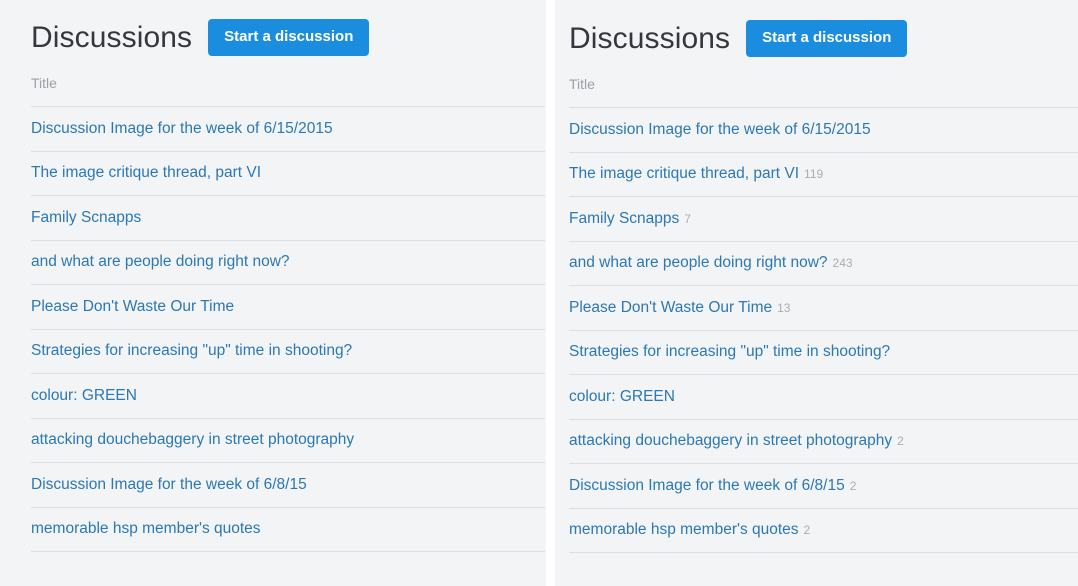 The height and width of the screenshot is (586, 1078). What do you see at coordinates (784, 307) in the screenshot?
I see `reply-count: 13` at bounding box center [784, 307].